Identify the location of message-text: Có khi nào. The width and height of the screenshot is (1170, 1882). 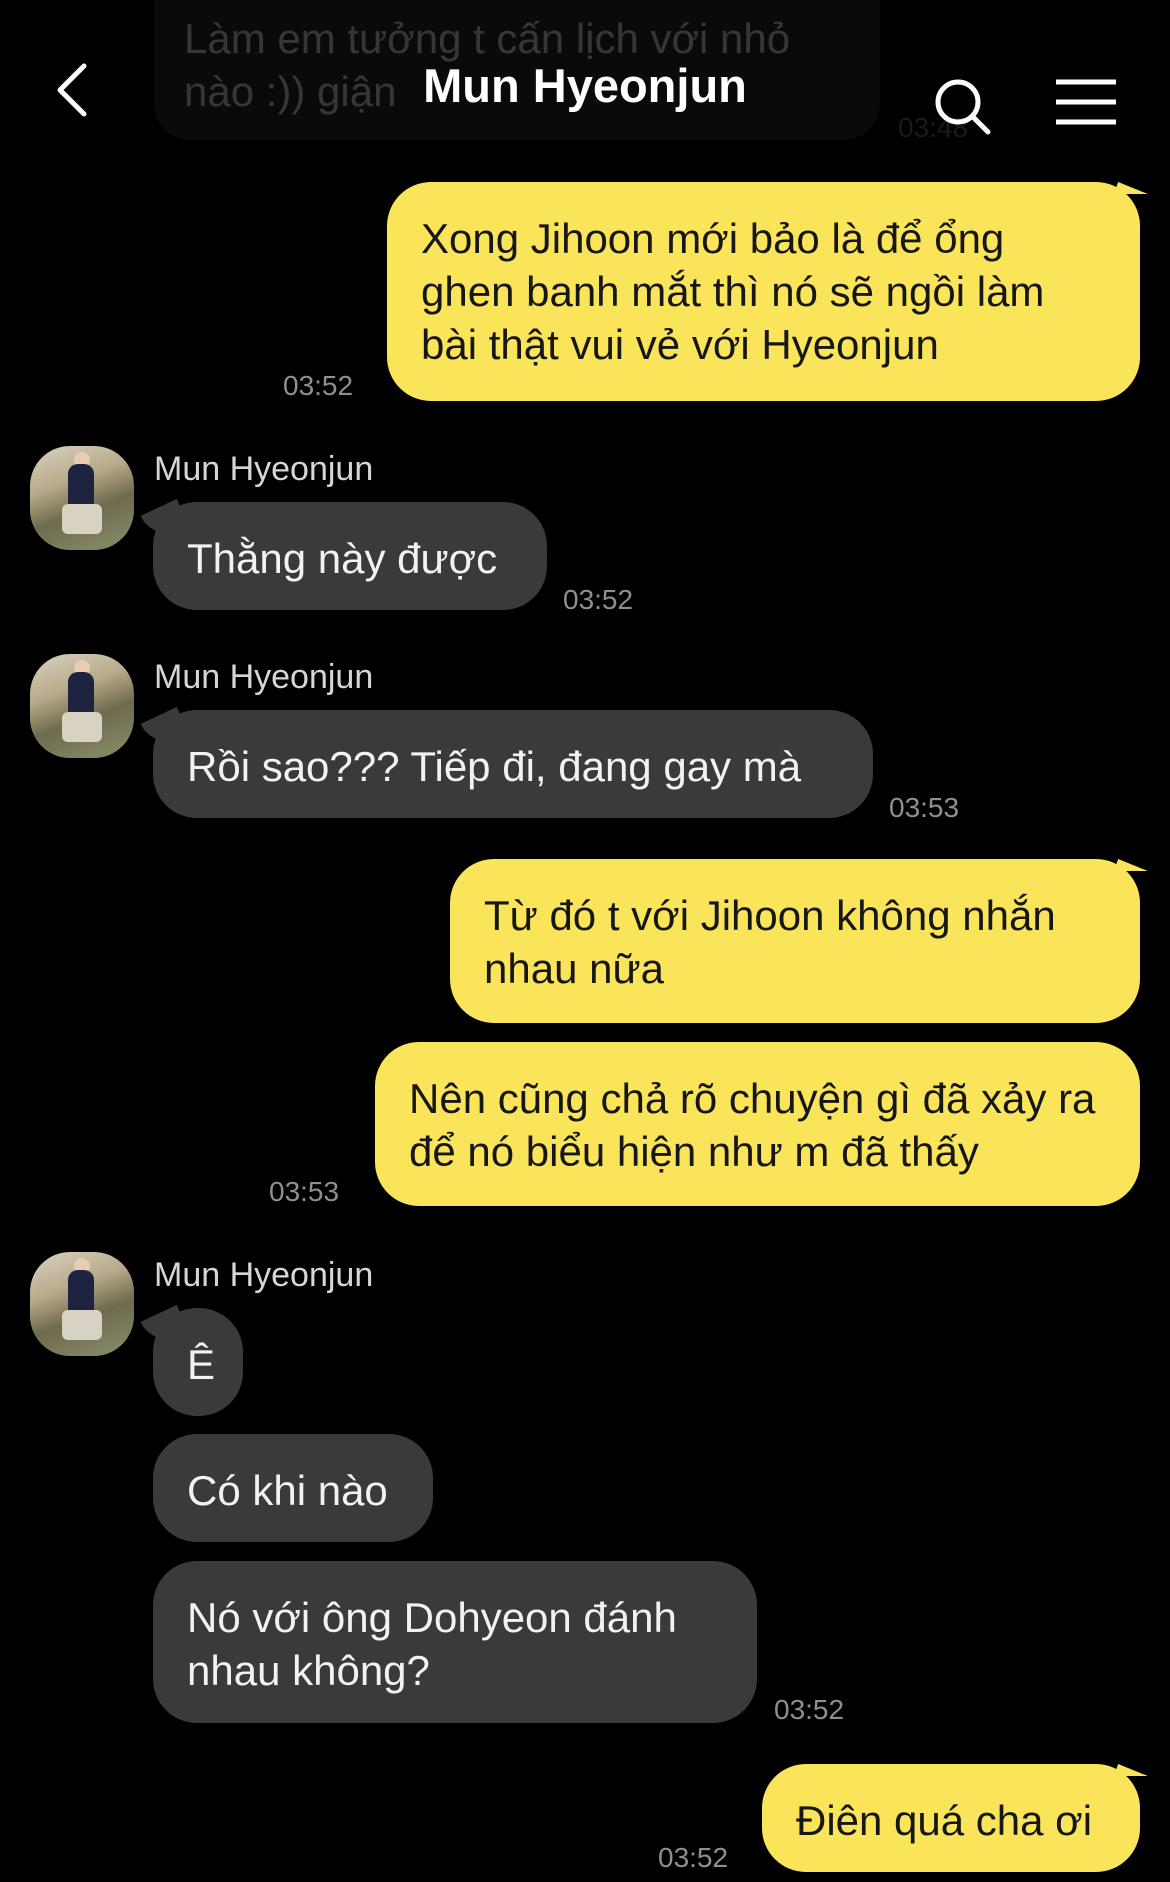
(287, 1490).